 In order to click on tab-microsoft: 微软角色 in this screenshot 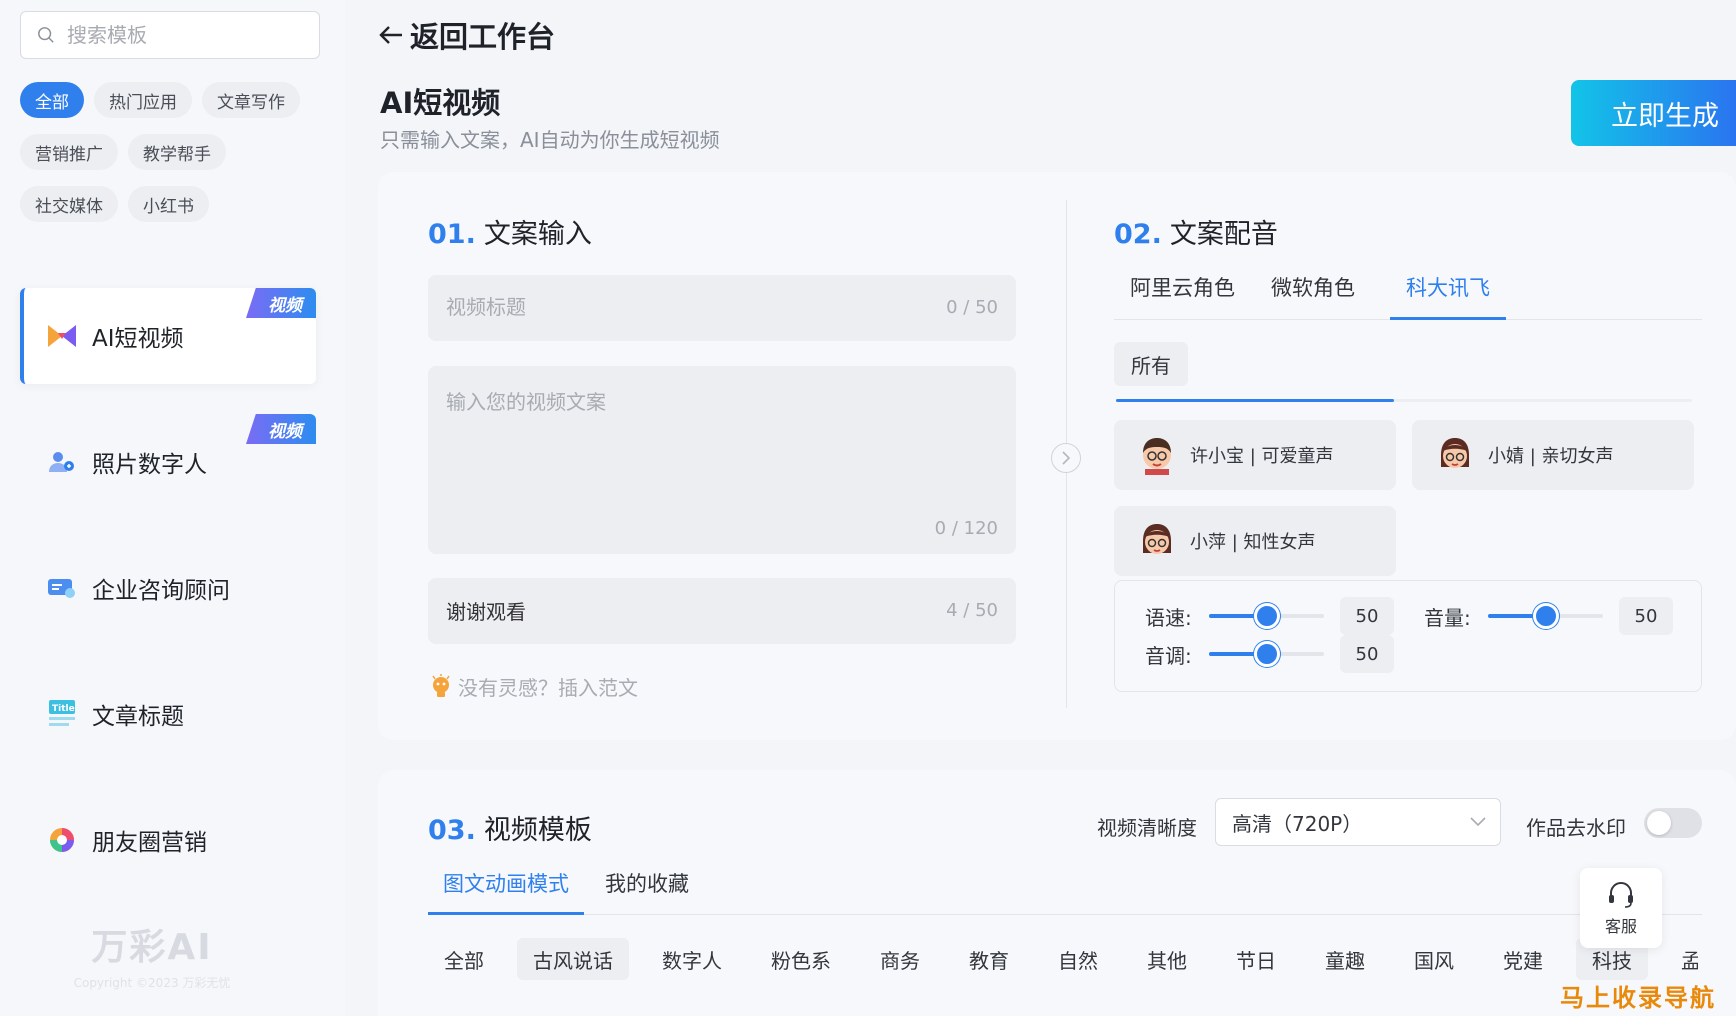, I will do `click(1313, 294)`.